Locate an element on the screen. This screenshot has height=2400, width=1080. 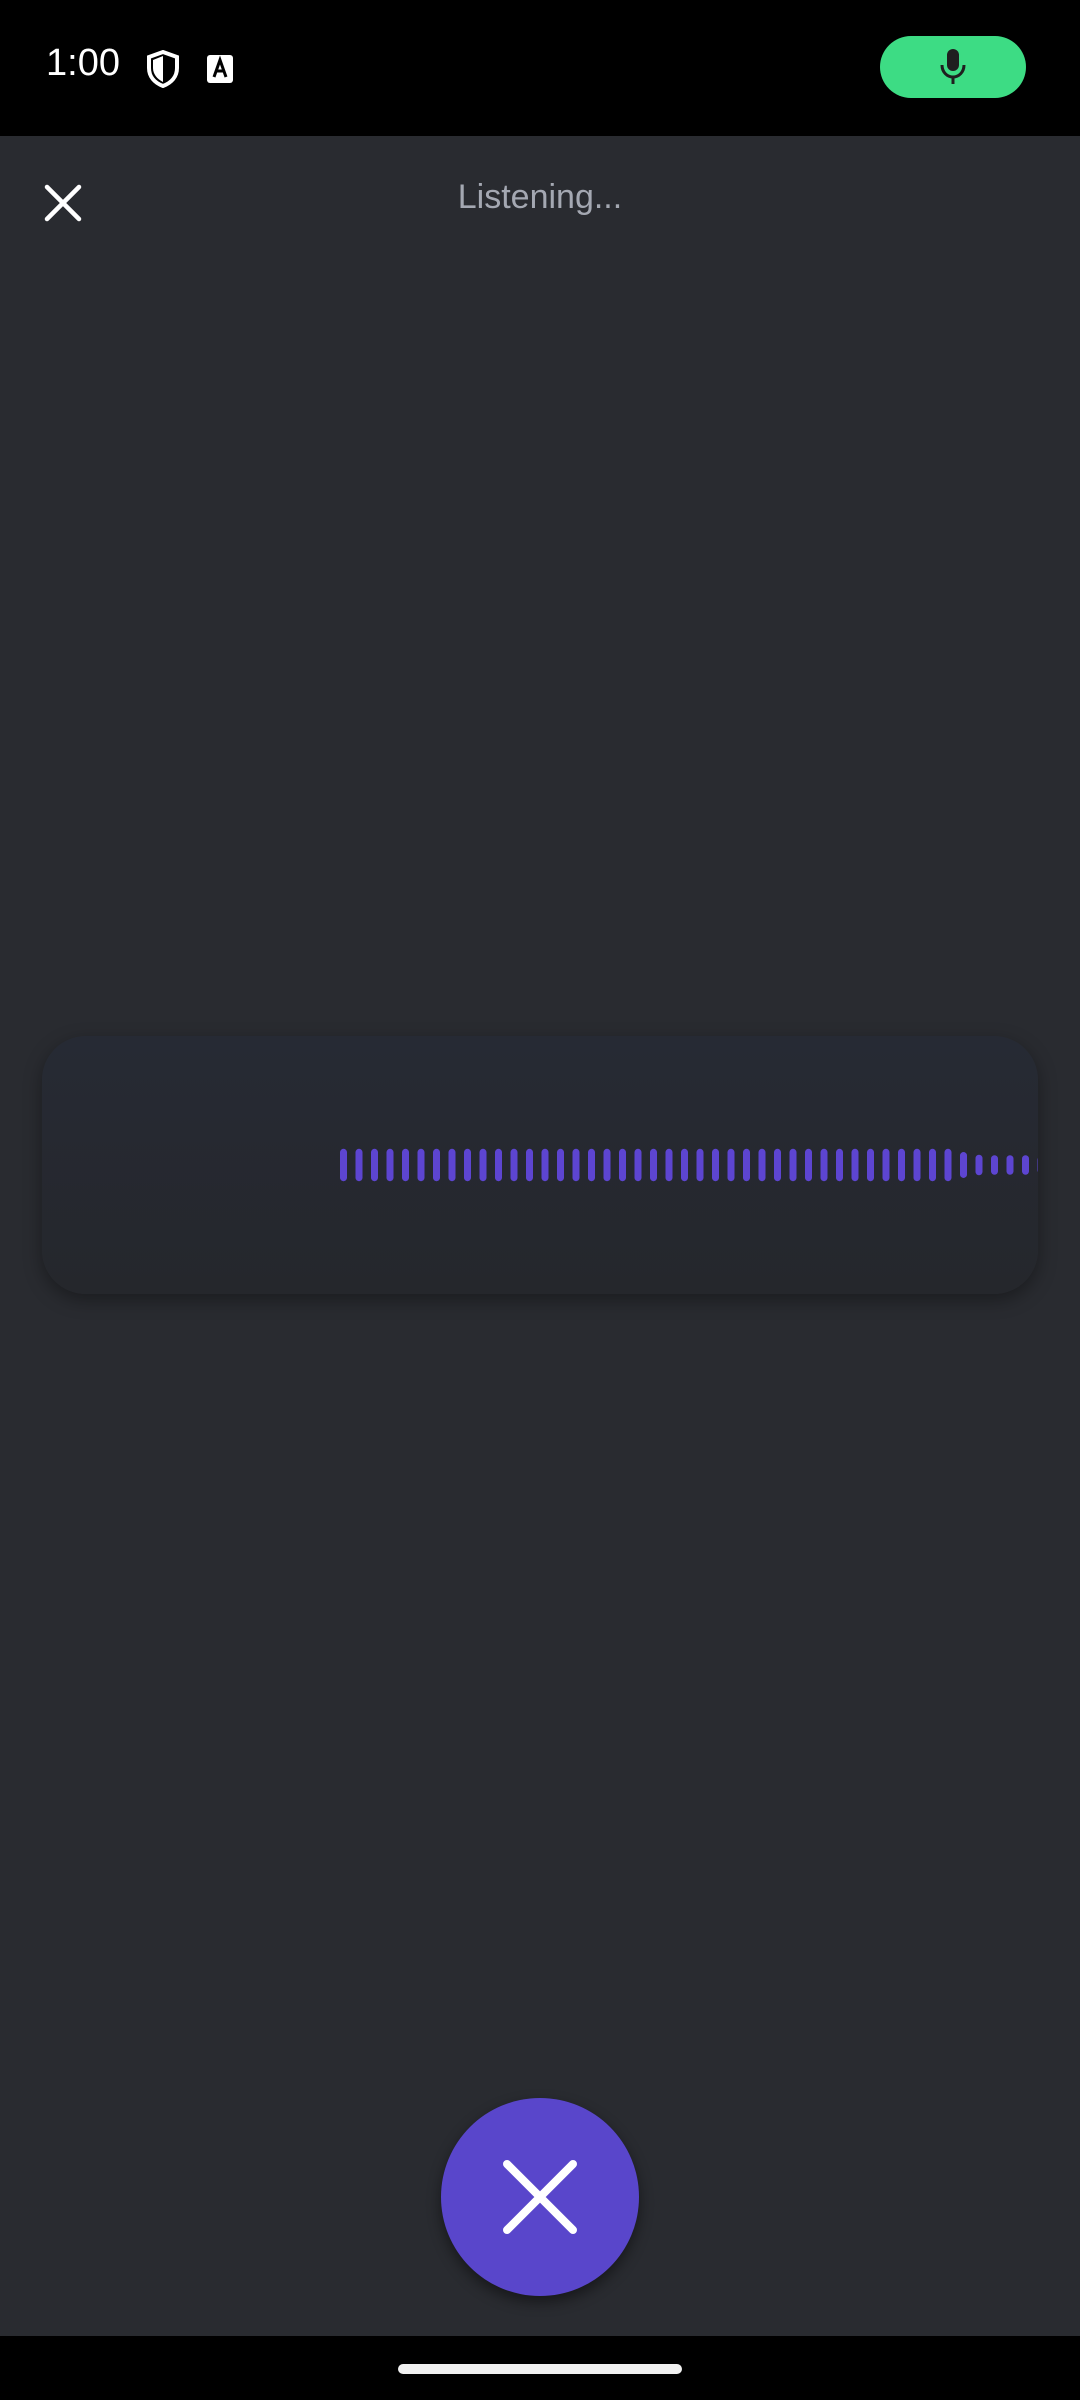
close-icon is located at coordinates (540, 2197).